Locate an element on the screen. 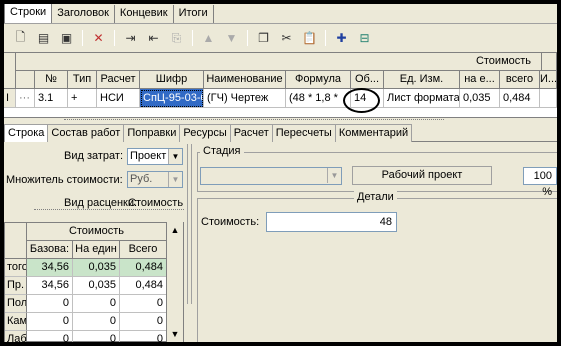 The height and width of the screenshot is (346, 561). col-header-formula: Формула is located at coordinates (318, 80).